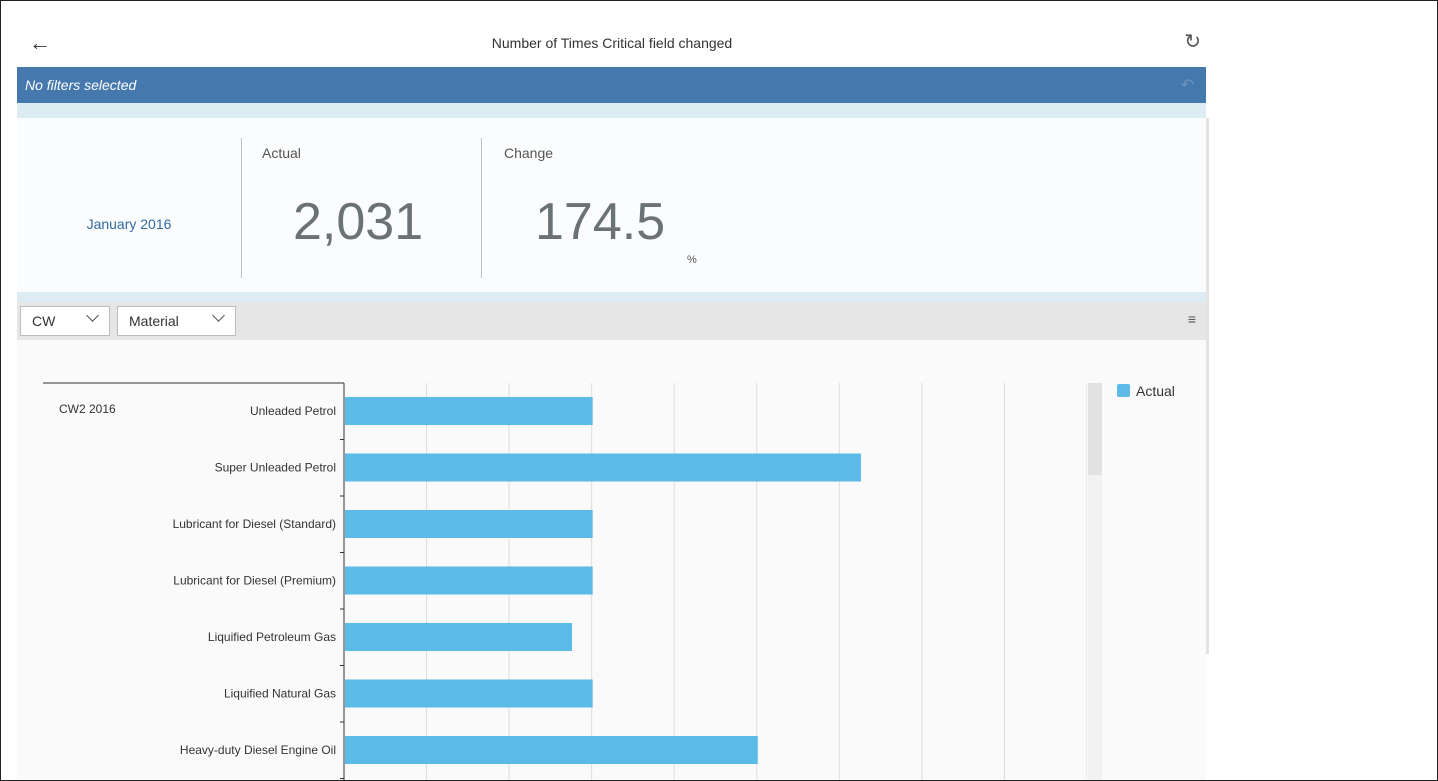 The height and width of the screenshot is (781, 1438). Describe the element at coordinates (129, 224) in the screenshot. I see `period-label: January 2016` at that location.